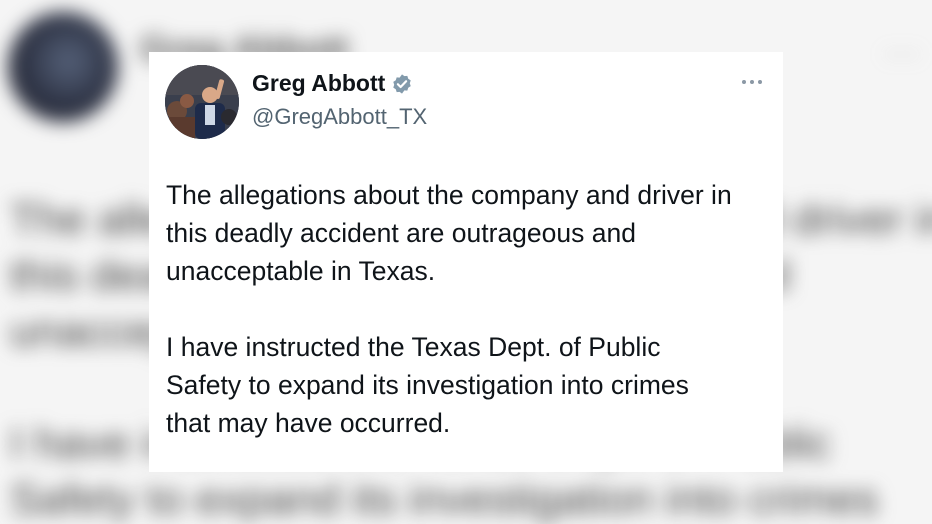 The image size is (932, 524). What do you see at coordinates (318, 83) in the screenshot?
I see `display-name: Greg Abbott` at bounding box center [318, 83].